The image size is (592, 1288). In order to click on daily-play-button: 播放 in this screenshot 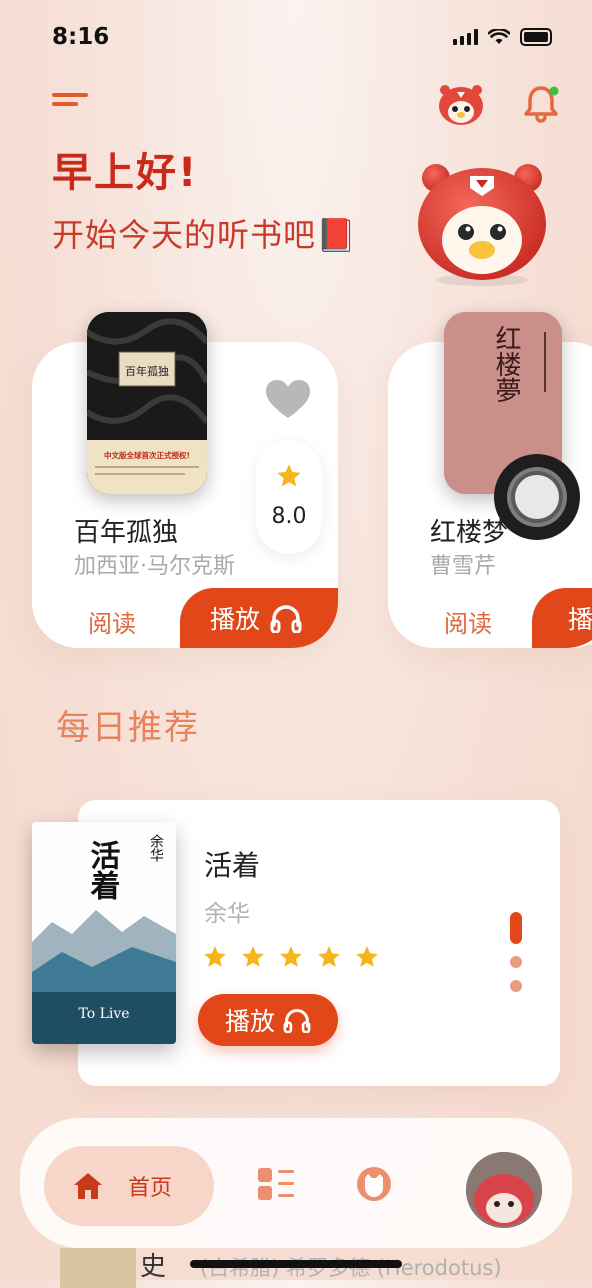, I will do `click(268, 1020)`.